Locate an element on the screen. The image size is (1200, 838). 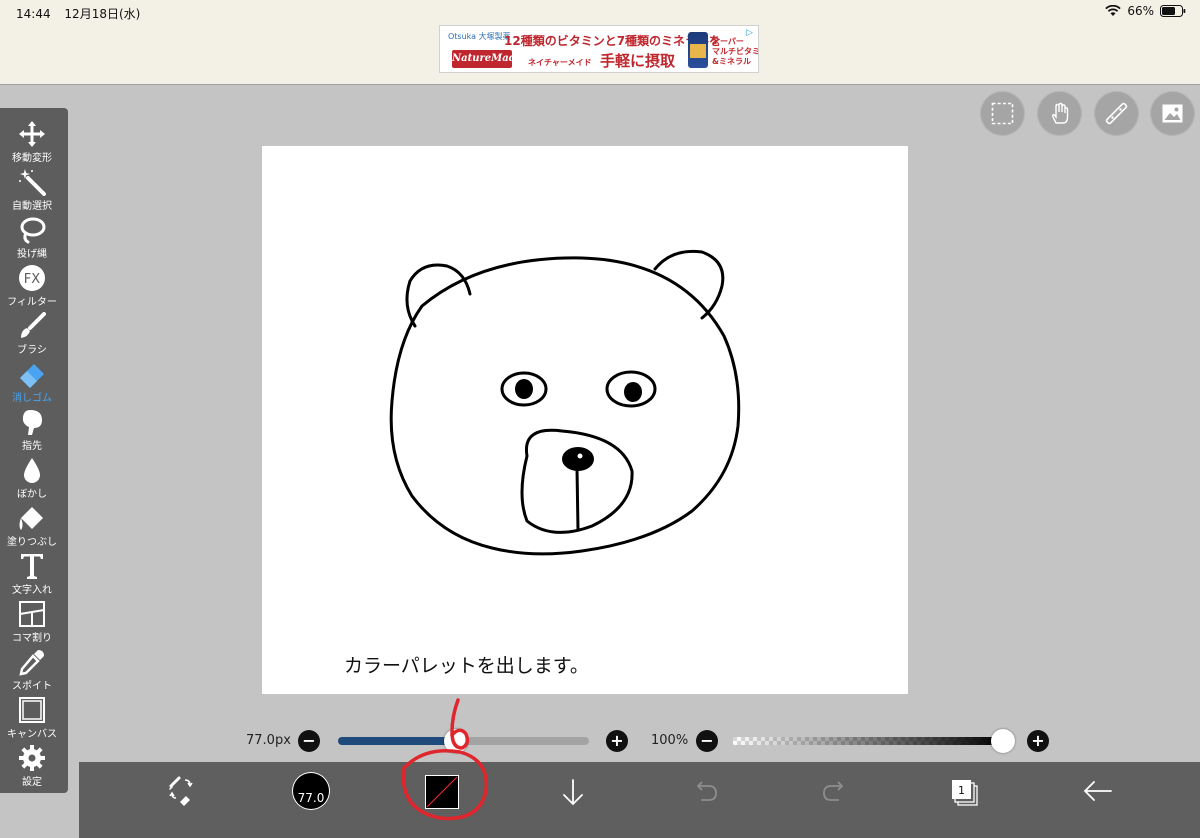
brush-size-value: 77.0px is located at coordinates (268, 740).